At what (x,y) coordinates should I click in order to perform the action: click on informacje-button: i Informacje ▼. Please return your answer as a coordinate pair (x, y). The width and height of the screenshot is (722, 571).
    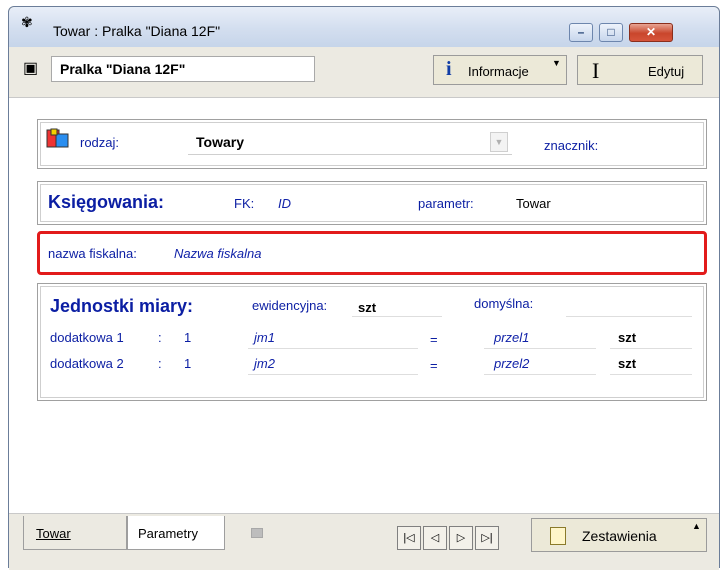
    Looking at the image, I should click on (500, 70).